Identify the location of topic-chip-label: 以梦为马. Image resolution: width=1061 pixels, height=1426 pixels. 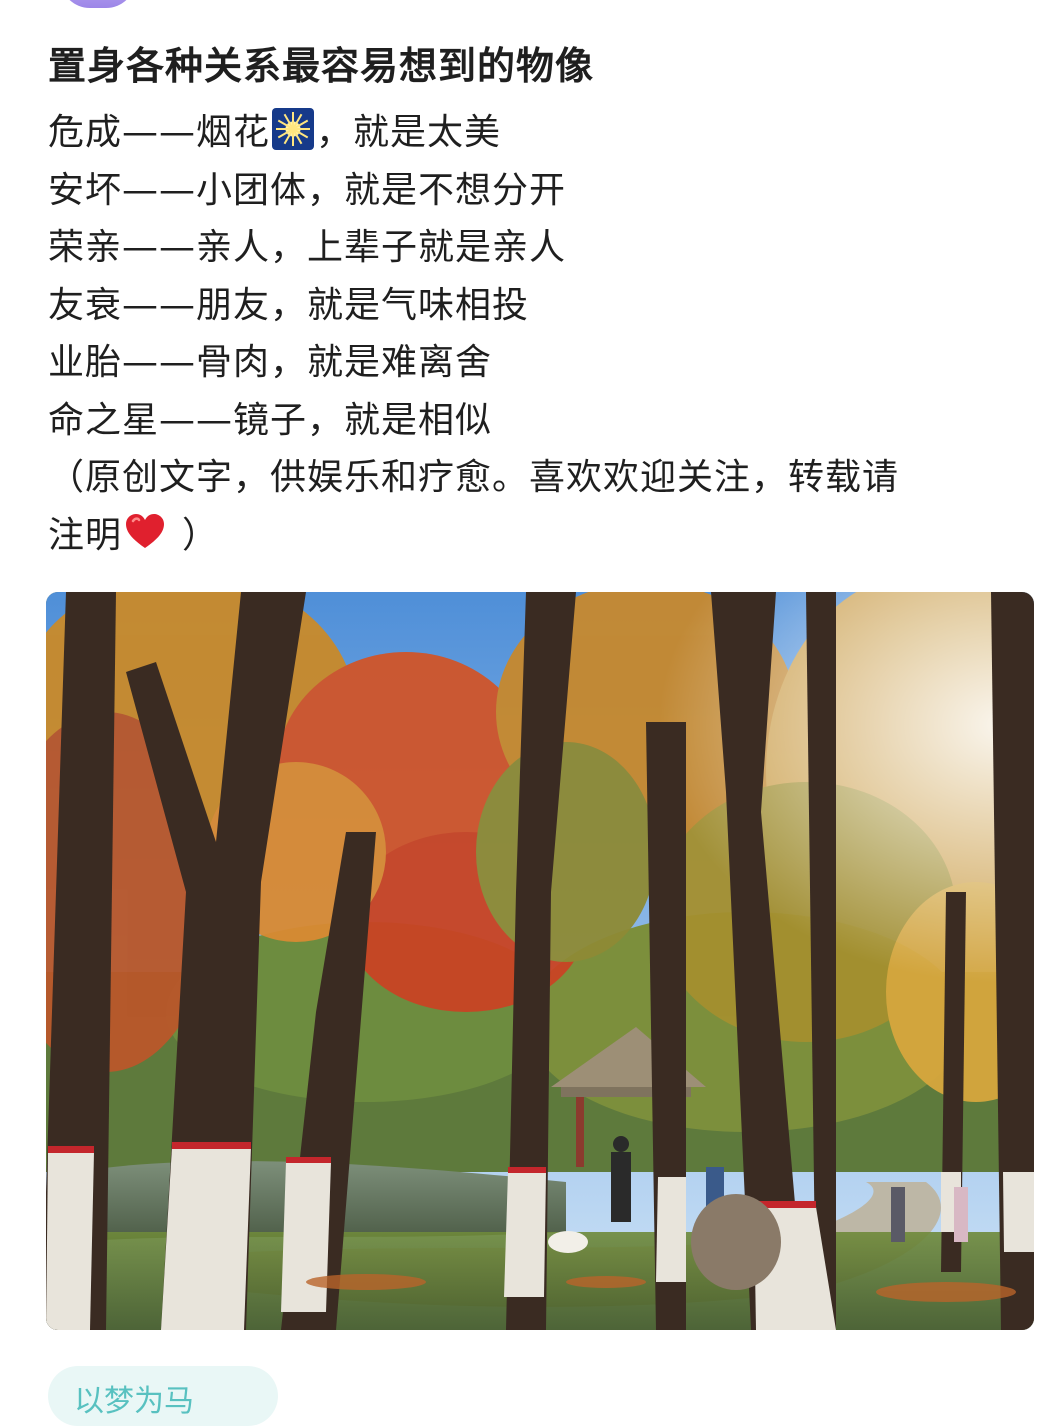
(134, 1401).